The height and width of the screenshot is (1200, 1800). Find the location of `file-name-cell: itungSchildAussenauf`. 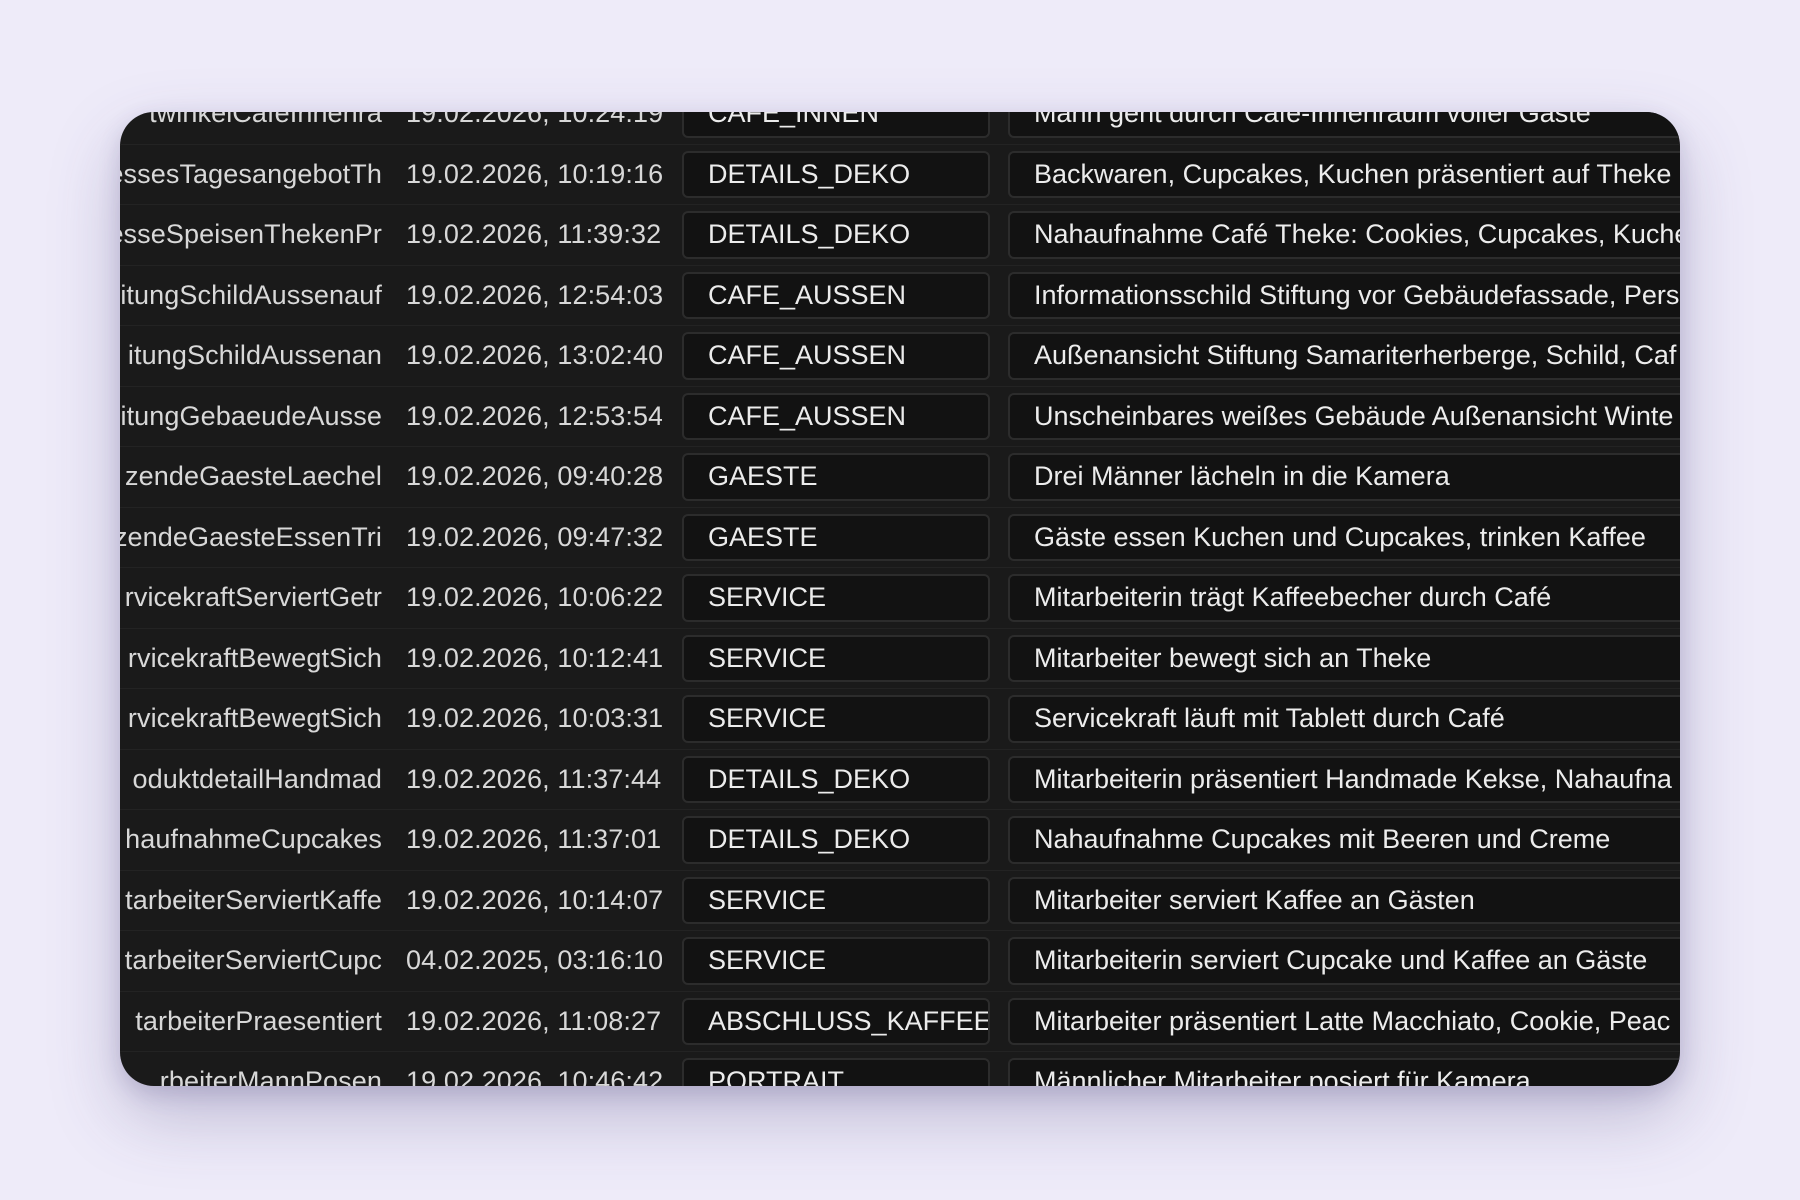

file-name-cell: itungSchildAussenauf is located at coordinates (251, 294).